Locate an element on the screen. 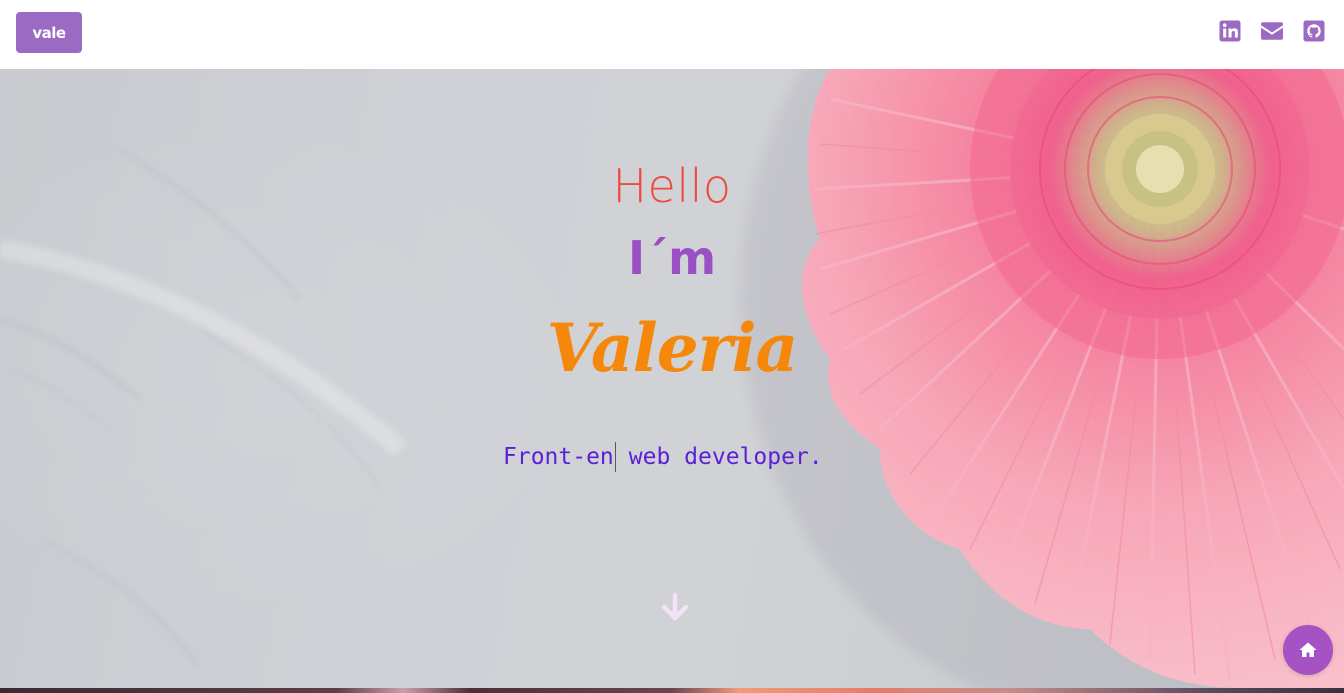 Image resolution: width=1344 pixels, height=693 pixels. name-heading: Valeria is located at coordinates (672, 348).